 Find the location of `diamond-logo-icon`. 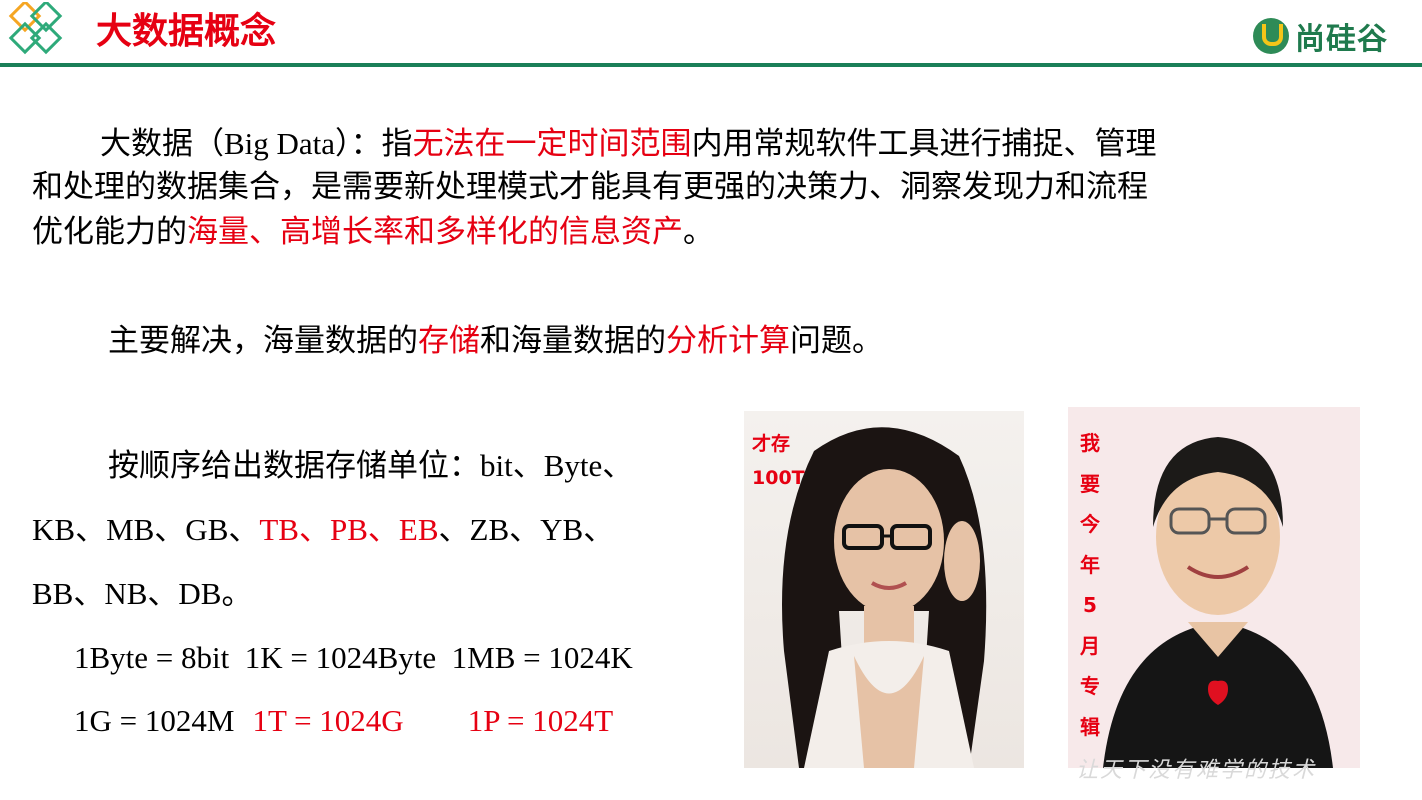

diamond-logo-icon is located at coordinates (35, 28).